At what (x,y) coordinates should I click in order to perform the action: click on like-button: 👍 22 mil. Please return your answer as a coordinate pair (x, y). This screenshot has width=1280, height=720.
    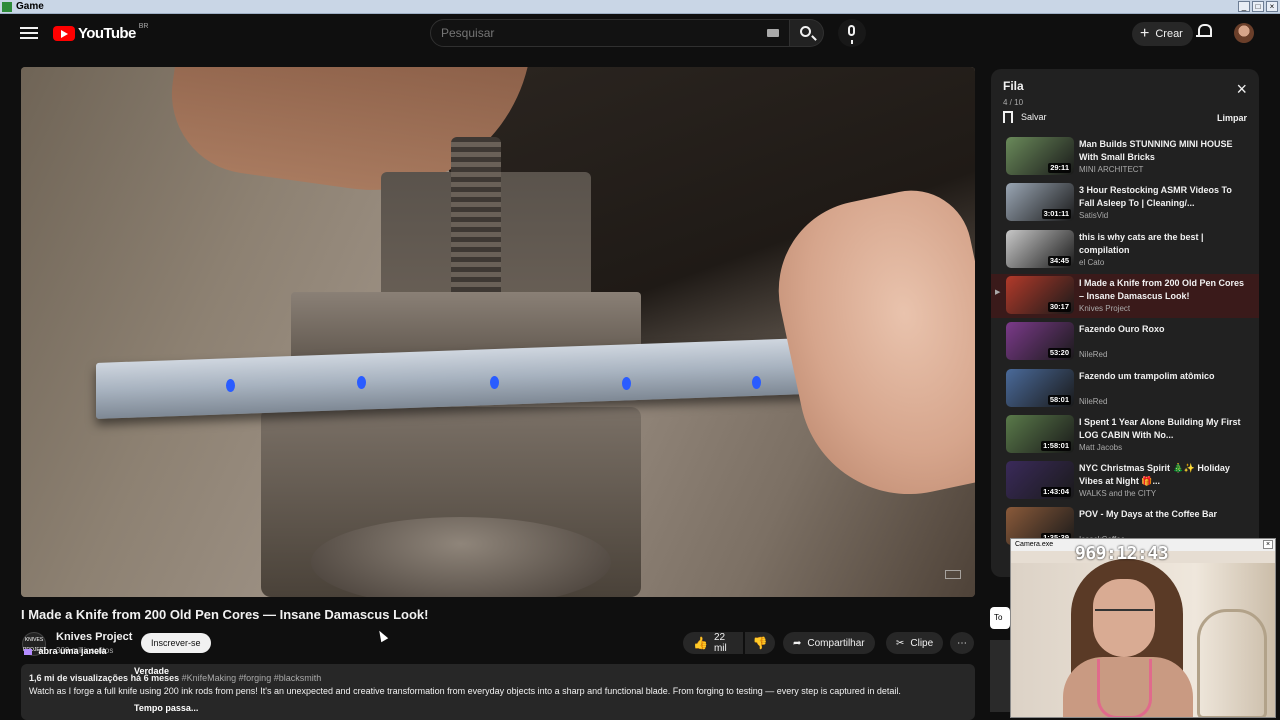
    Looking at the image, I should click on (713, 643).